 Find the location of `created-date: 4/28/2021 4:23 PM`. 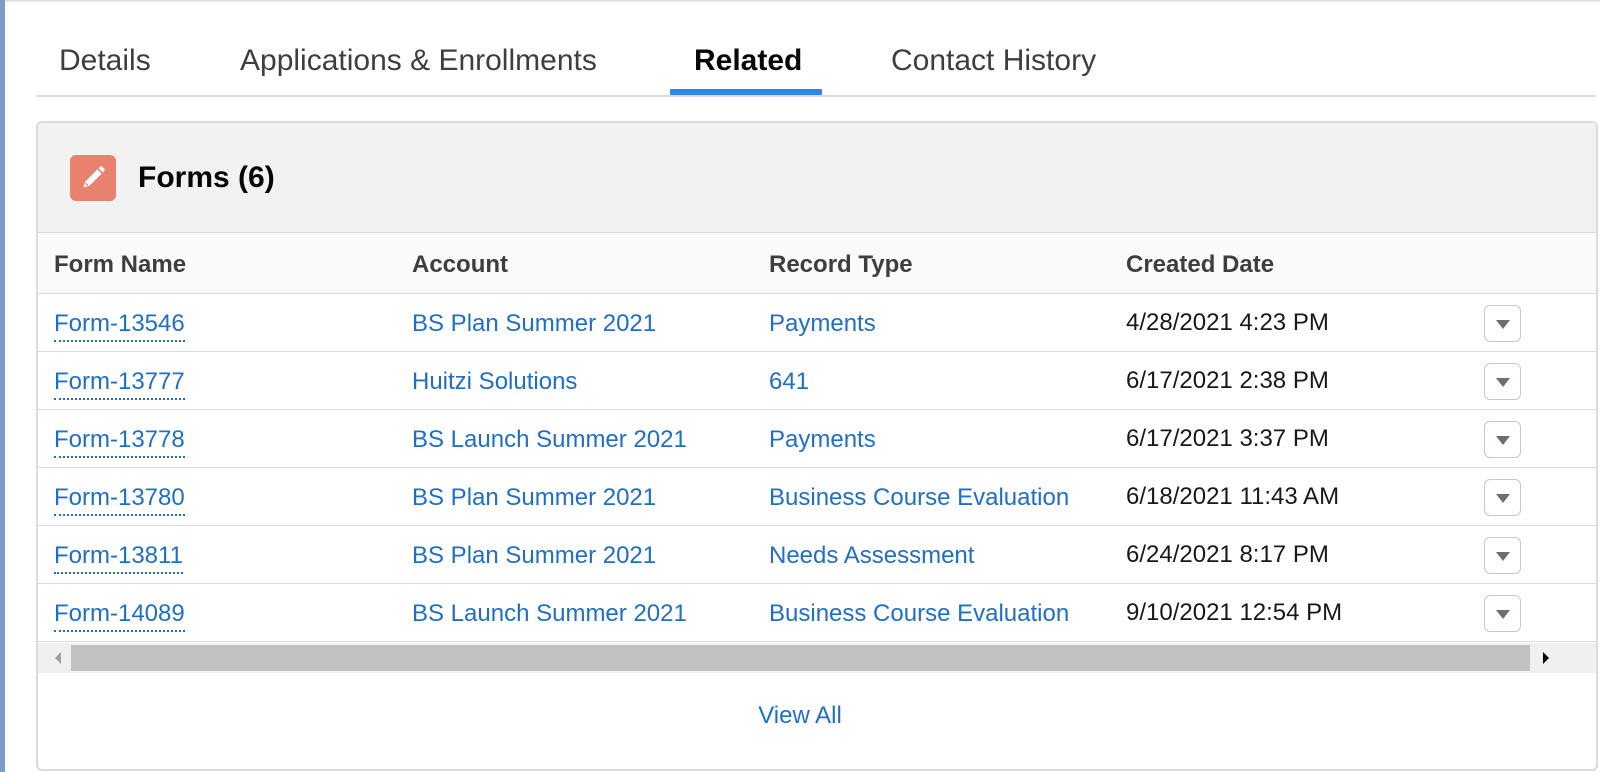

created-date: 4/28/2021 4:23 PM is located at coordinates (1227, 322).